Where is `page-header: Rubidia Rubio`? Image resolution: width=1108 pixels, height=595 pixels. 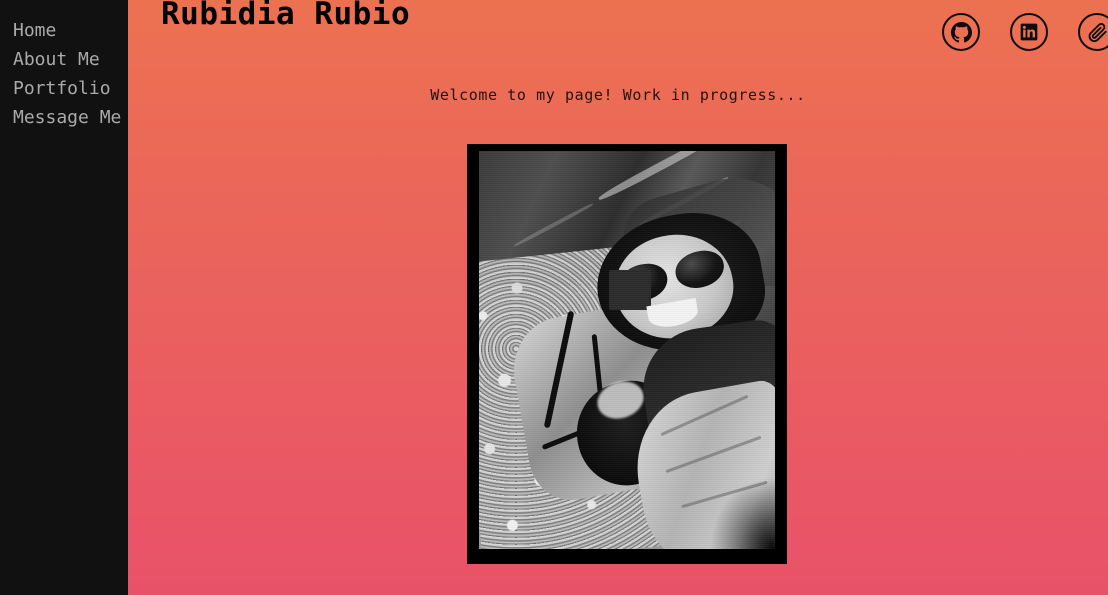
page-header: Rubidia Rubio is located at coordinates (618, 31).